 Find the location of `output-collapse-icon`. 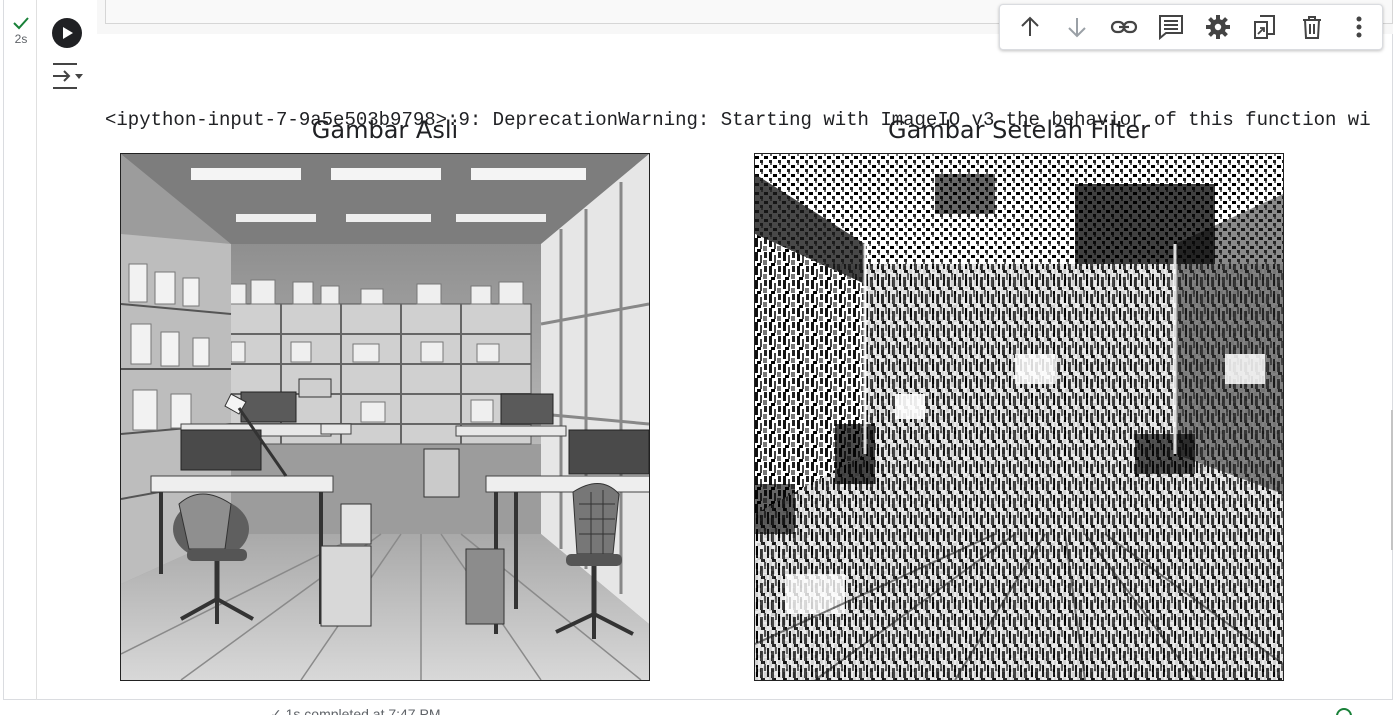

output-collapse-icon is located at coordinates (68, 76).